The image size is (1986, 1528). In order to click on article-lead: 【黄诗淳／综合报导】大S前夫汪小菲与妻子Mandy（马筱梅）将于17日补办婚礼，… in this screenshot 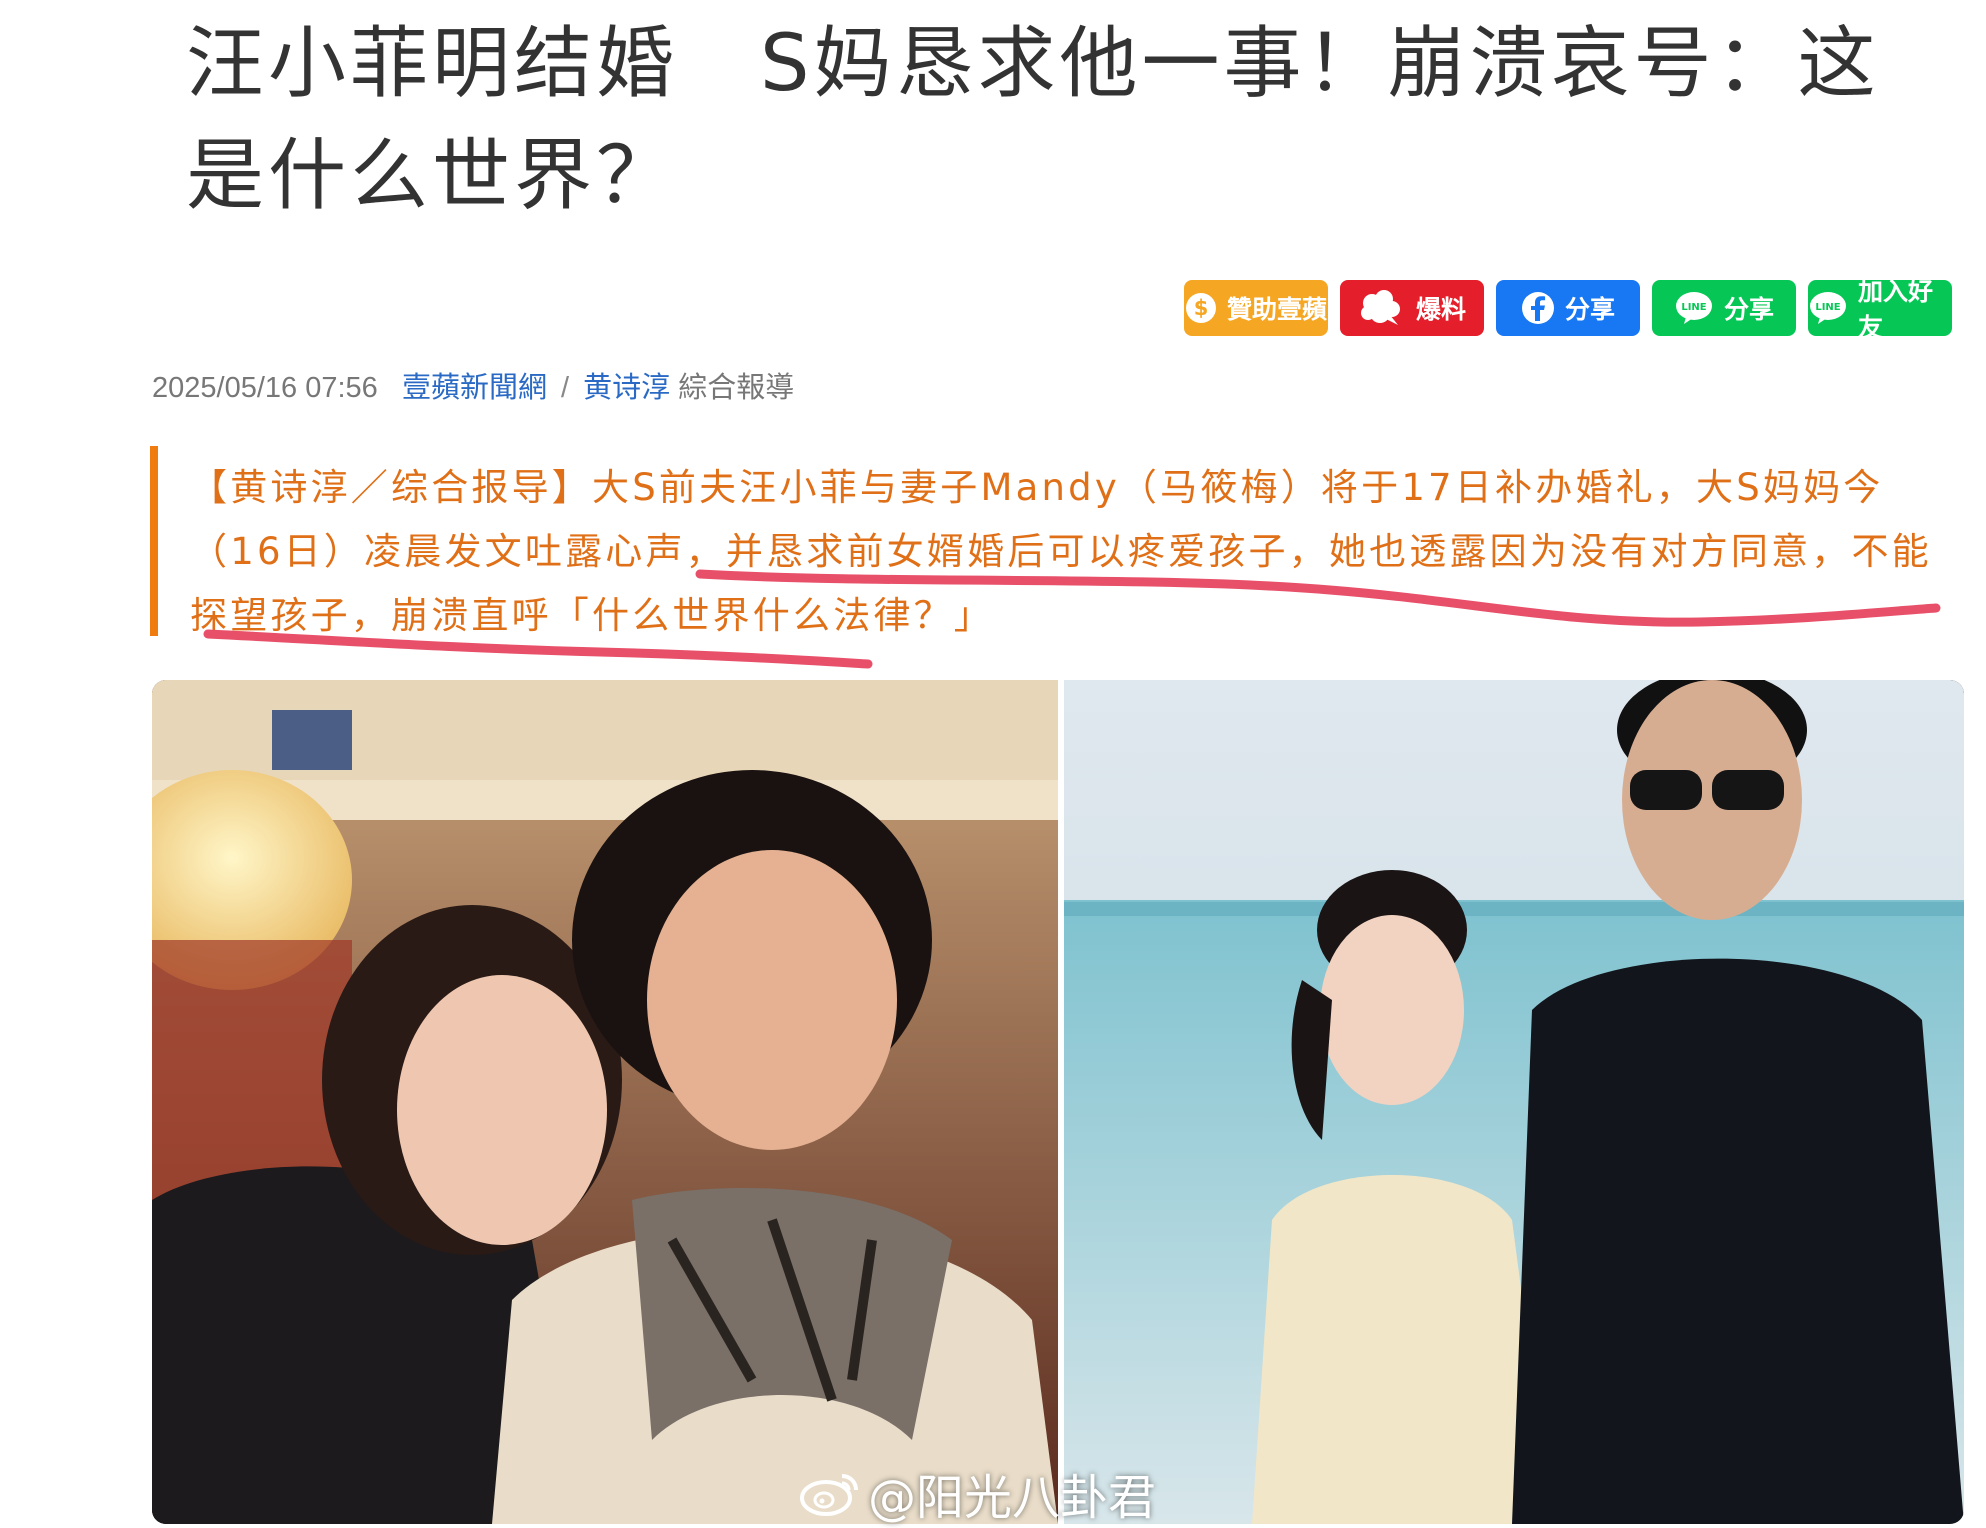, I will do `click(1043, 541)`.